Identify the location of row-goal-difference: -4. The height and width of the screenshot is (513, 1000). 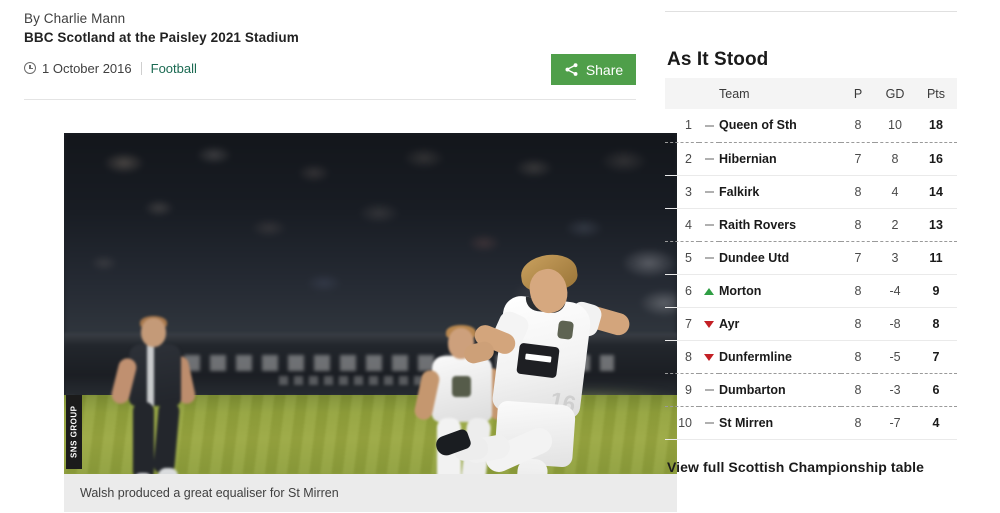
(895, 291).